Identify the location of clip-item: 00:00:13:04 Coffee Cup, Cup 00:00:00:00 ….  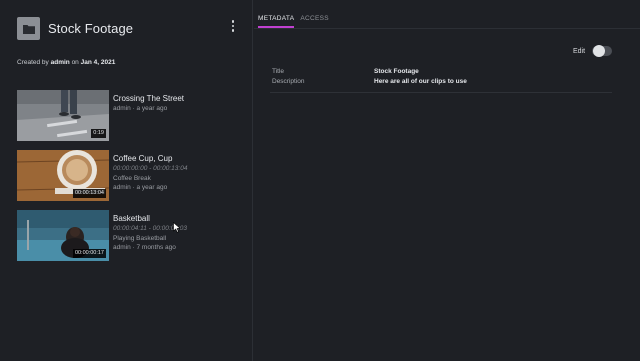
(132, 176).